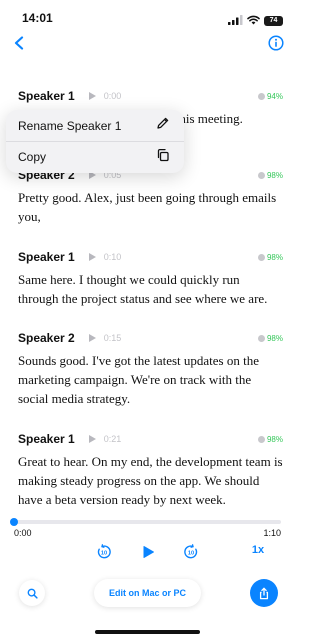  I want to click on skip-back-icon: 10, so click(104, 551).